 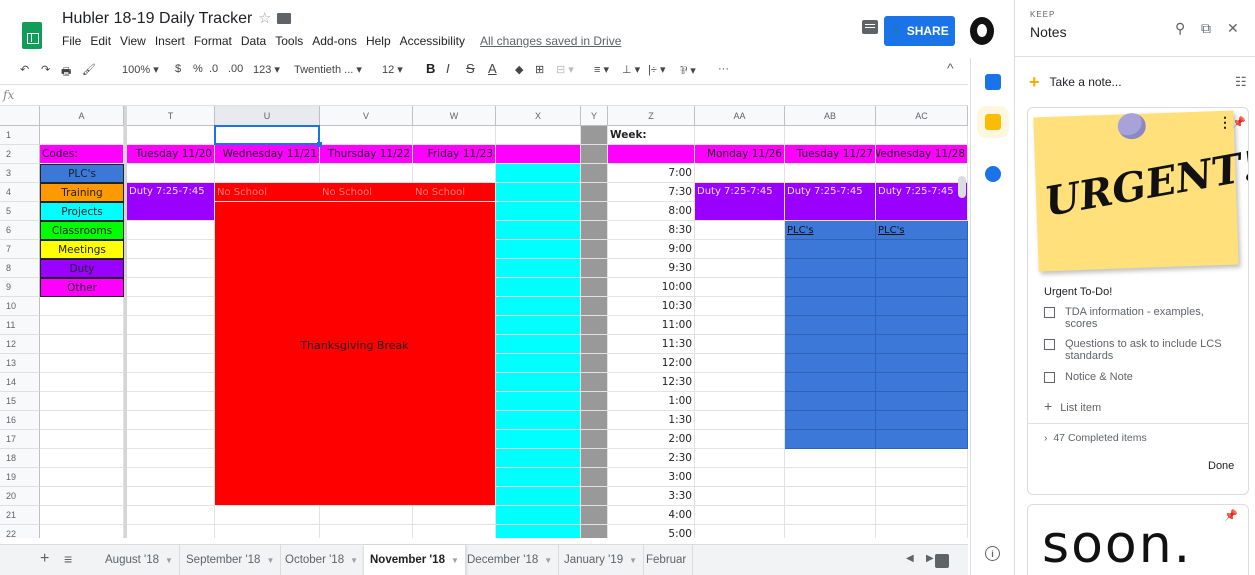 What do you see at coordinates (651, 382) in the screenshot?
I see `time-cell: 12:30` at bounding box center [651, 382].